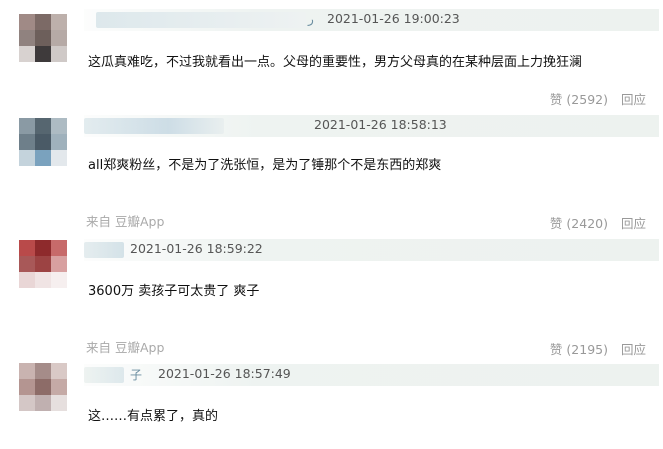 The width and height of the screenshot is (663, 449). What do you see at coordinates (224, 373) in the screenshot?
I see `comment-time: 2021-01-26 18:57:49` at bounding box center [224, 373].